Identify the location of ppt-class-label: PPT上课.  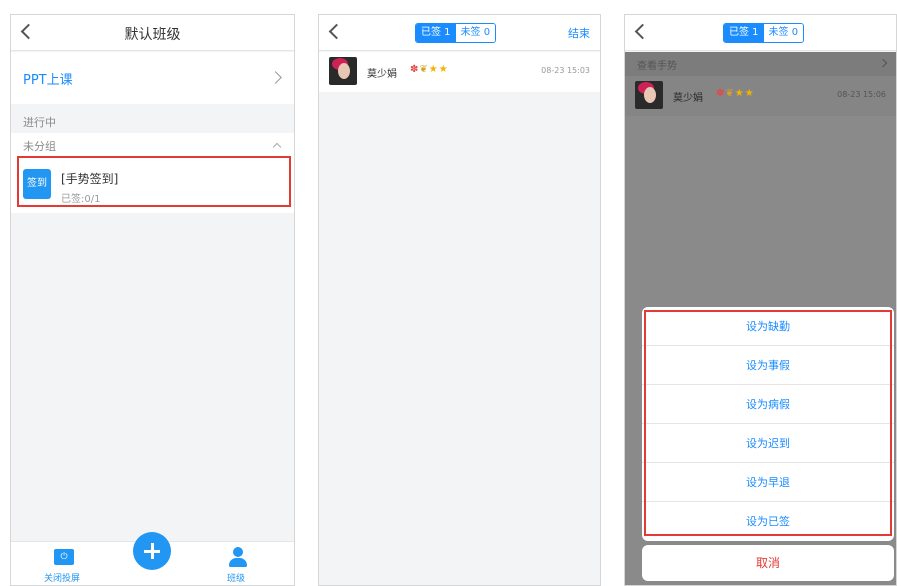
(48, 80).